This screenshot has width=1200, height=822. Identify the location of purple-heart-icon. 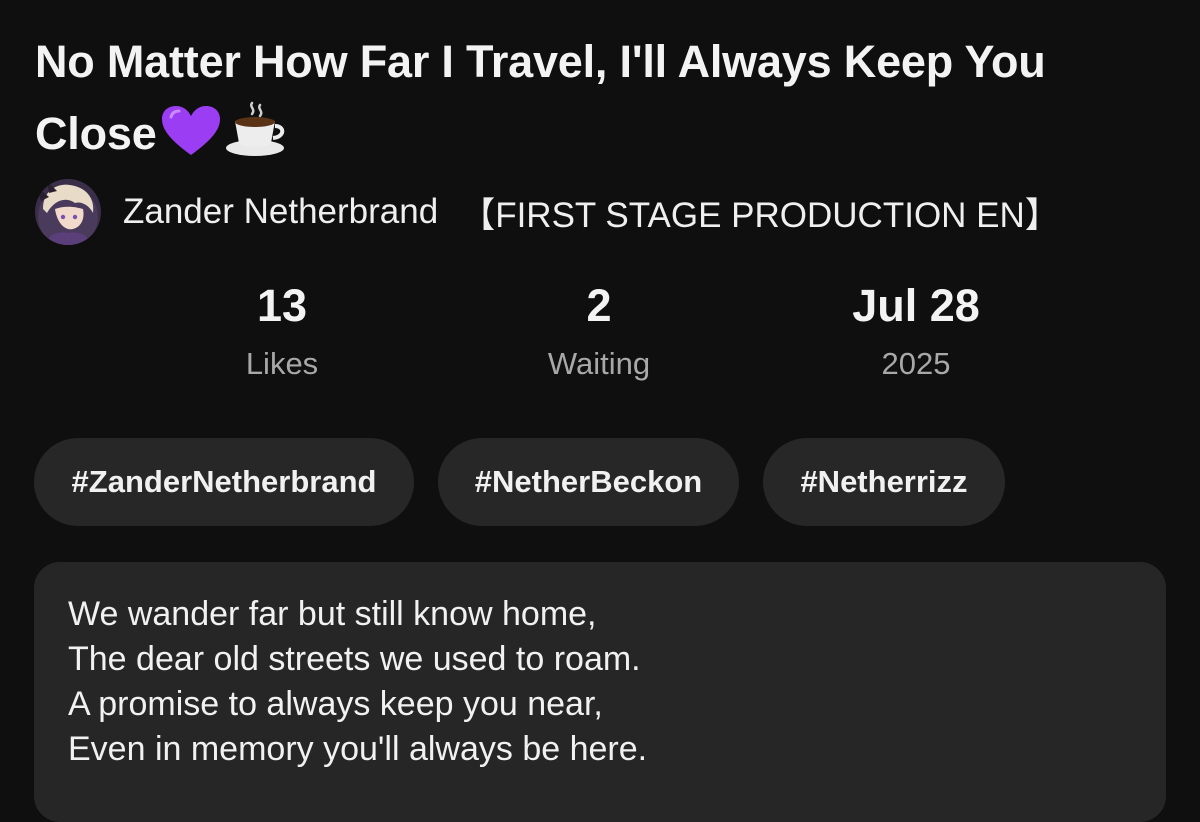
(191, 141).